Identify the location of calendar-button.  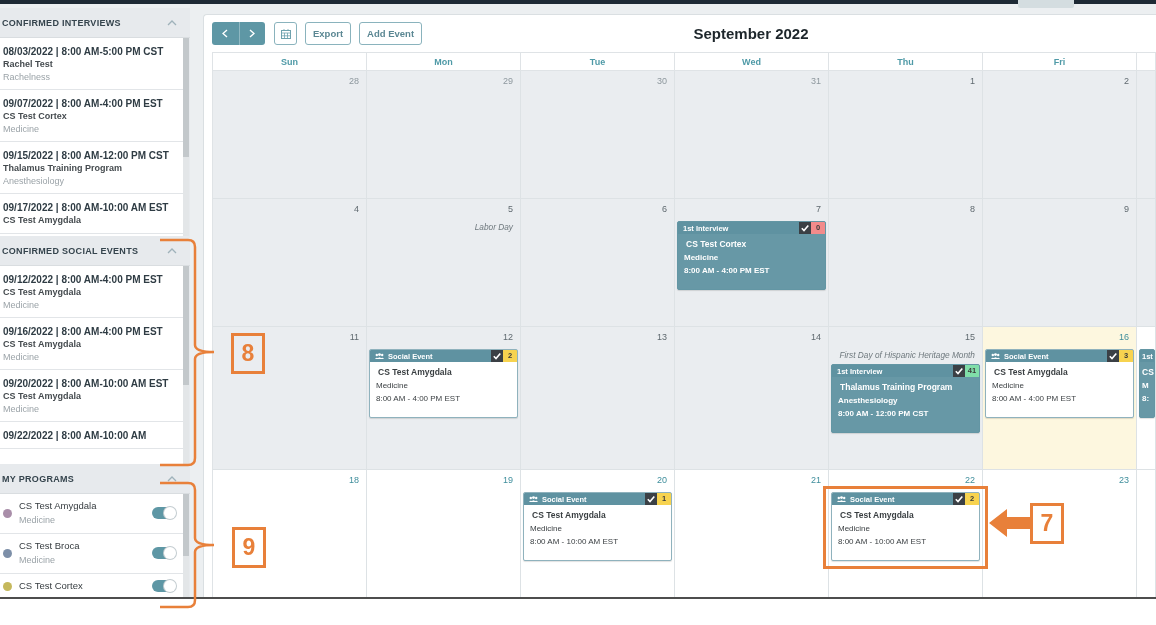
(285, 33).